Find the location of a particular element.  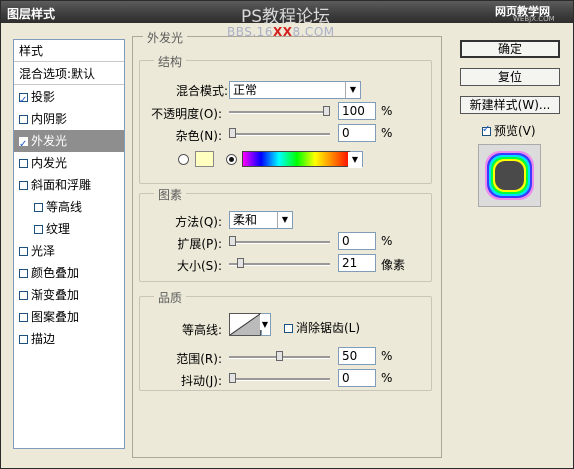

spread-label: 扩展(P): is located at coordinates (199, 244).